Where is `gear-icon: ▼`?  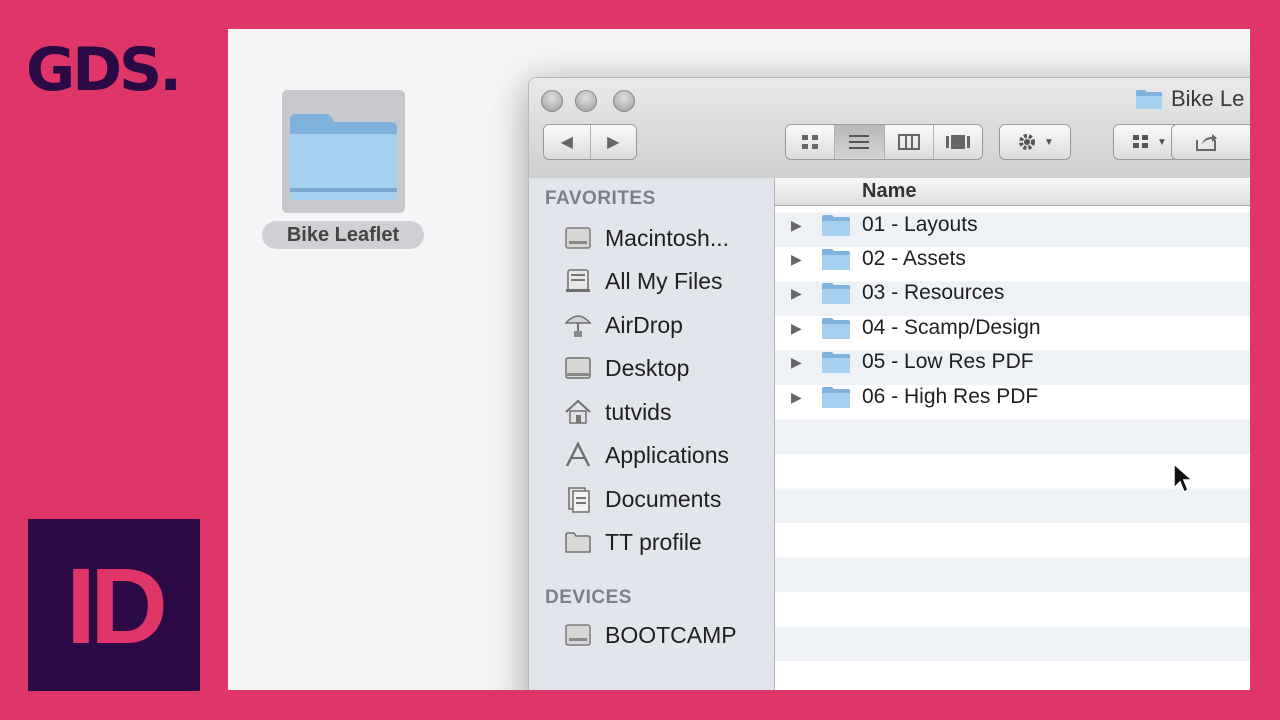
gear-icon: ▼ is located at coordinates (1035, 142).